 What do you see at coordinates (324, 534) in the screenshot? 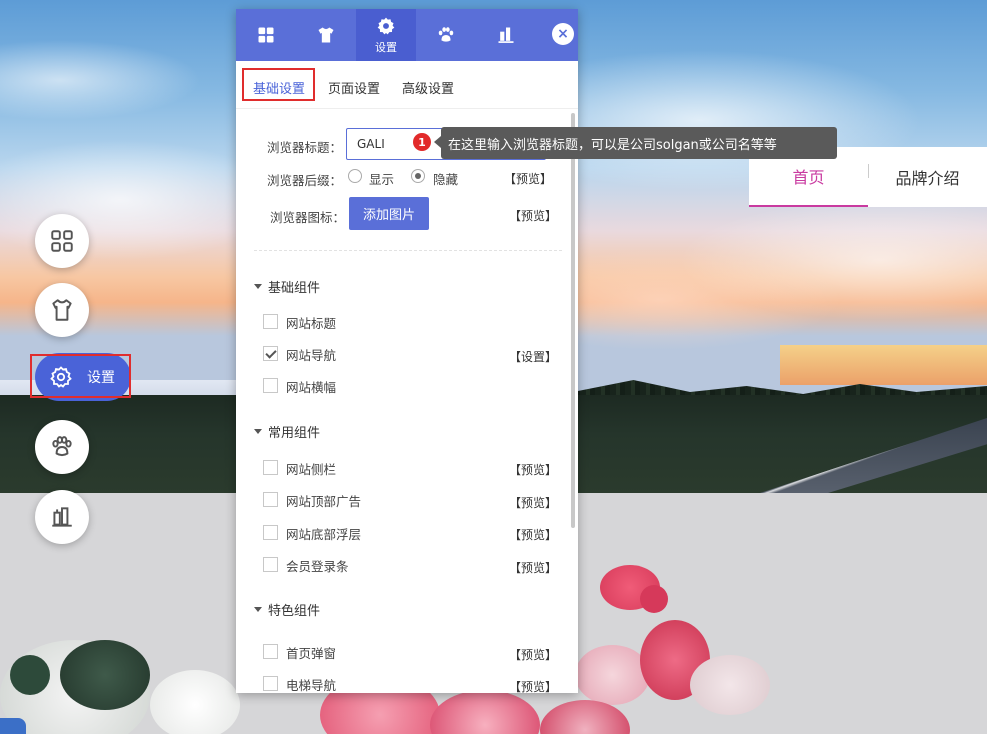
I see `item-label: 网站底部浮层` at bounding box center [324, 534].